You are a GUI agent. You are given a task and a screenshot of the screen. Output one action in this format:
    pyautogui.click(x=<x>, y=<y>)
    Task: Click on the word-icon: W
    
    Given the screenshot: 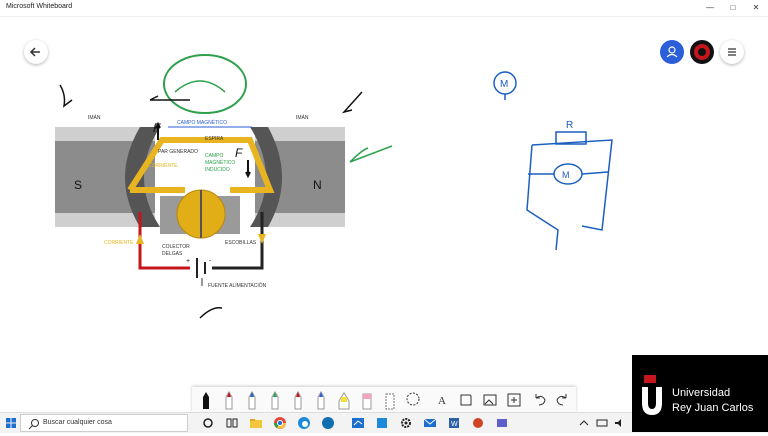 What is the action you would take?
    pyautogui.click(x=454, y=423)
    